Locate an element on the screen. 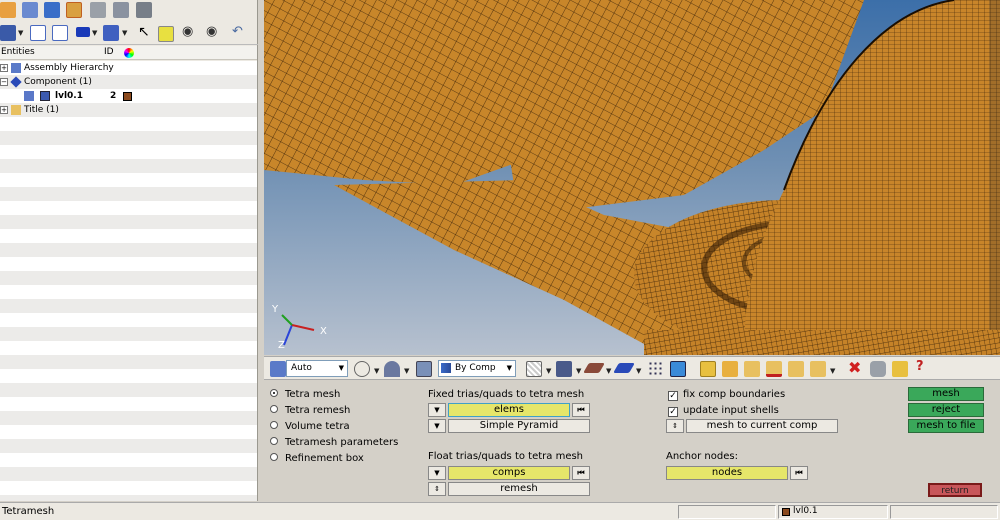 The image size is (1000, 520). collapse-icon: − is located at coordinates (4, 82).